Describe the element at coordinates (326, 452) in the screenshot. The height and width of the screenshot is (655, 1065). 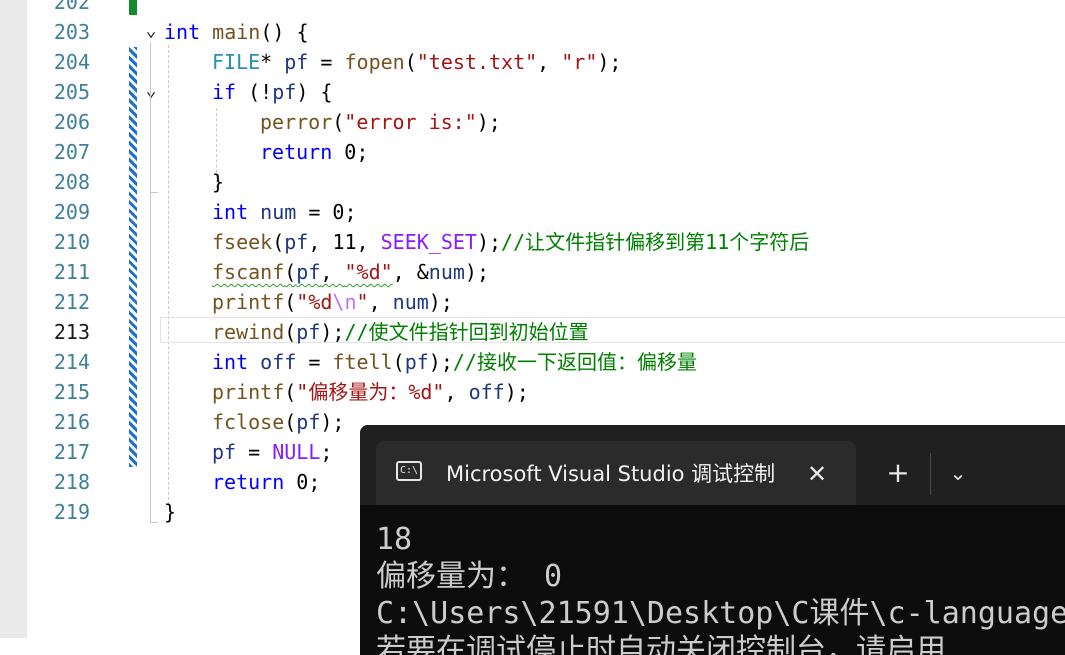
I see `punct-token: ;` at that location.